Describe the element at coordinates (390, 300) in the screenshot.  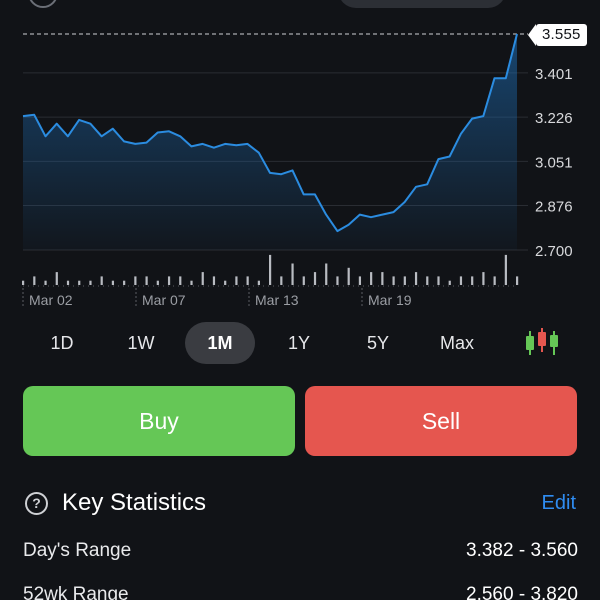
I see `x-tick-label: Mar 19` at that location.